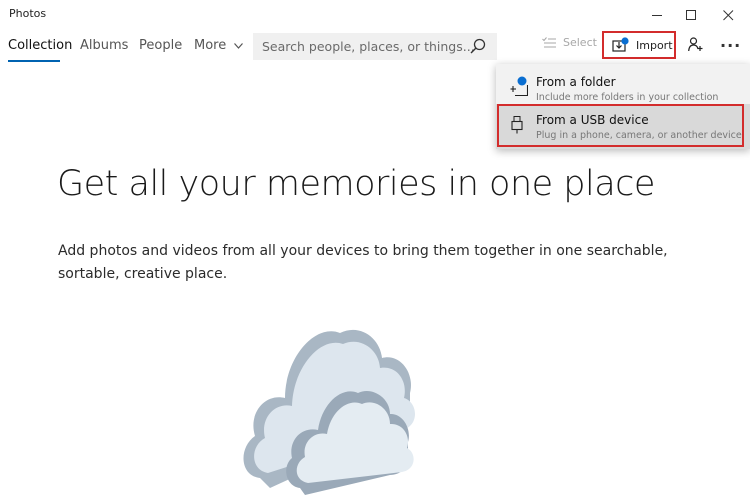 Image resolution: width=750 pixels, height=495 pixels. Describe the element at coordinates (210, 45) in the screenshot. I see `tab-more-label: More` at that location.